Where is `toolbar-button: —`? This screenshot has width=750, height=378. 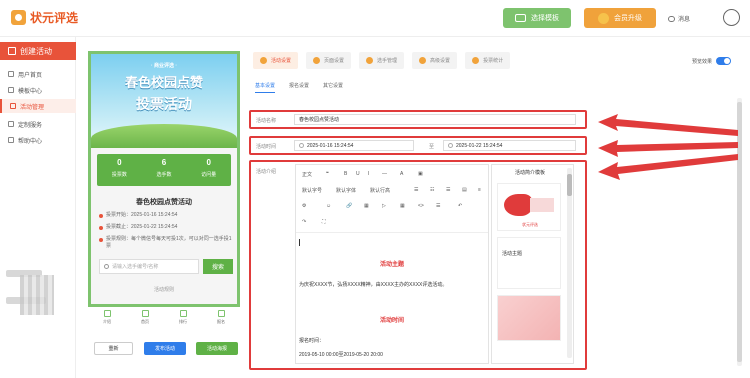 toolbar-button: — is located at coordinates (384, 174).